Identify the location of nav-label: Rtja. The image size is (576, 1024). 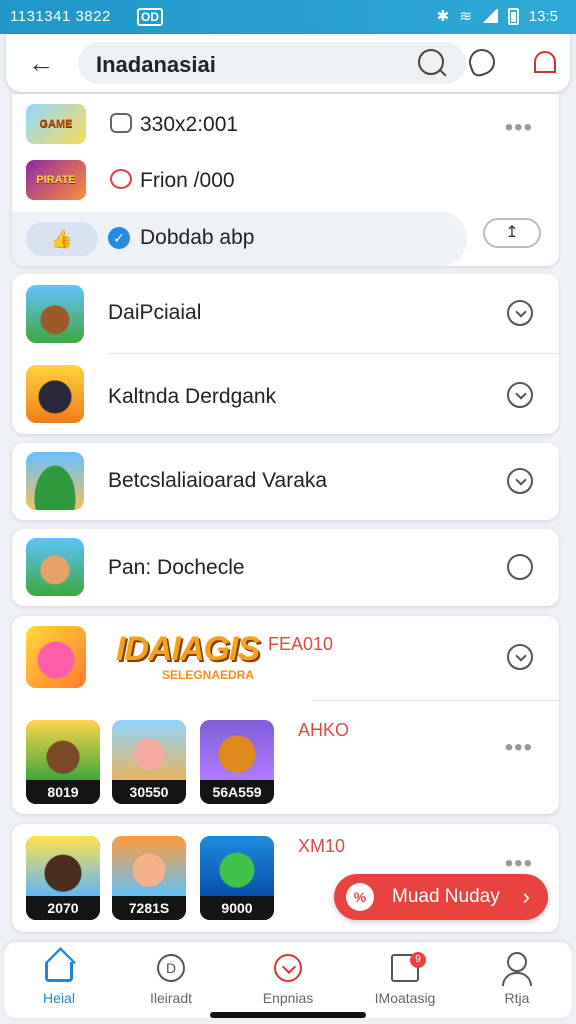
(517, 998).